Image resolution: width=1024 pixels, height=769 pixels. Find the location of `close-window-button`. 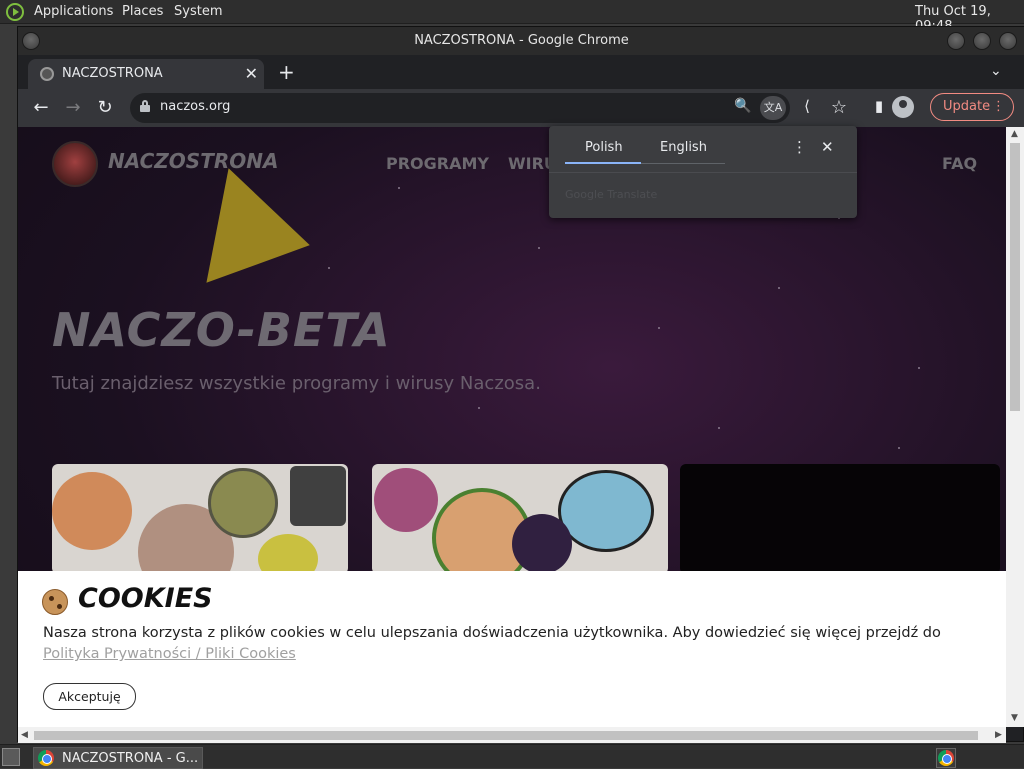

close-window-button is located at coordinates (1008, 41).